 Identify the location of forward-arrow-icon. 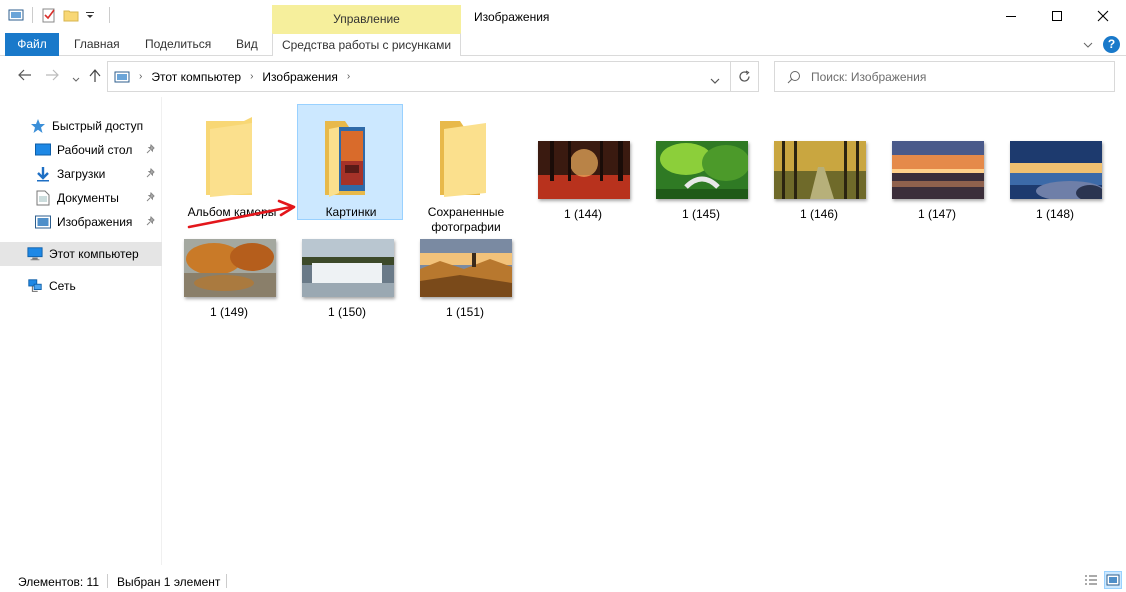
(52, 76).